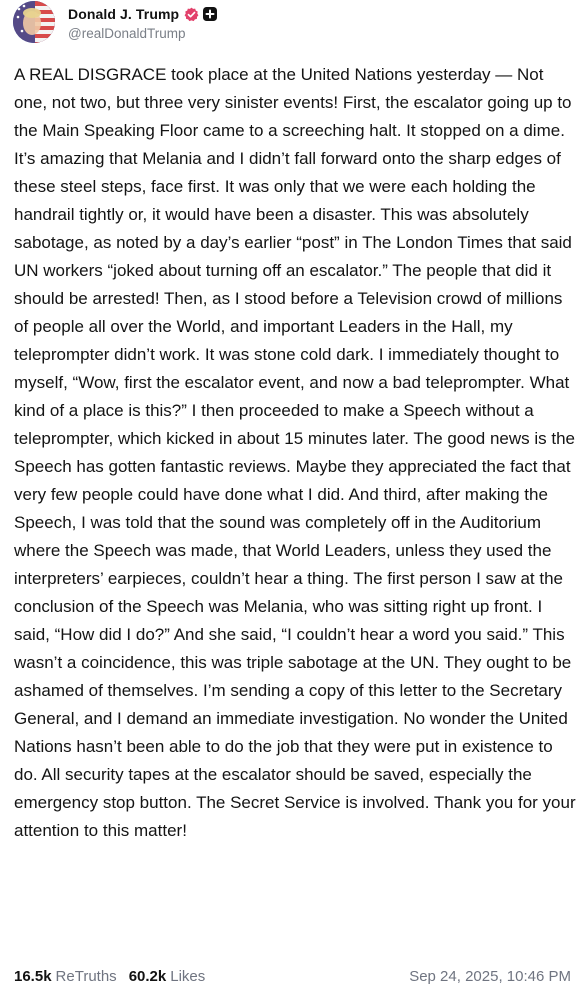 This screenshot has width=587, height=992. Describe the element at coordinates (147, 976) in the screenshot. I see `likes-count: 60.2k` at that location.